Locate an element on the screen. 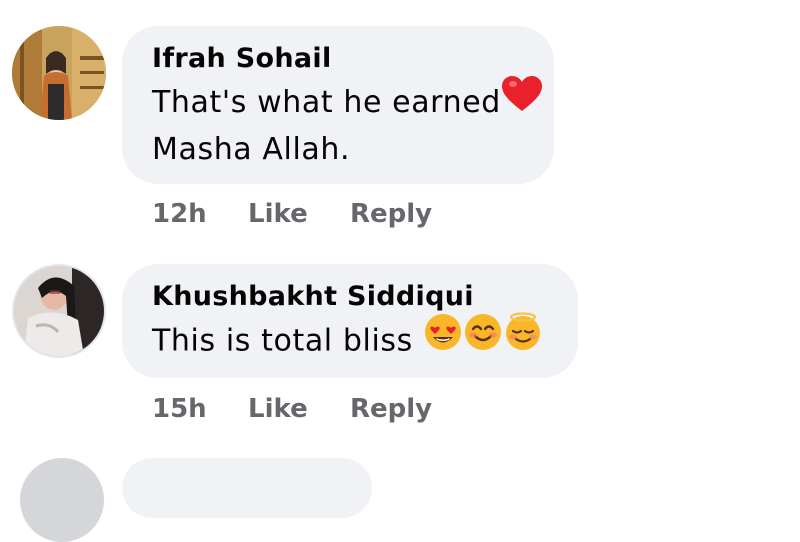 The height and width of the screenshot is (542, 800). comment-text-line: This is total bliss is located at coordinates (350, 339).